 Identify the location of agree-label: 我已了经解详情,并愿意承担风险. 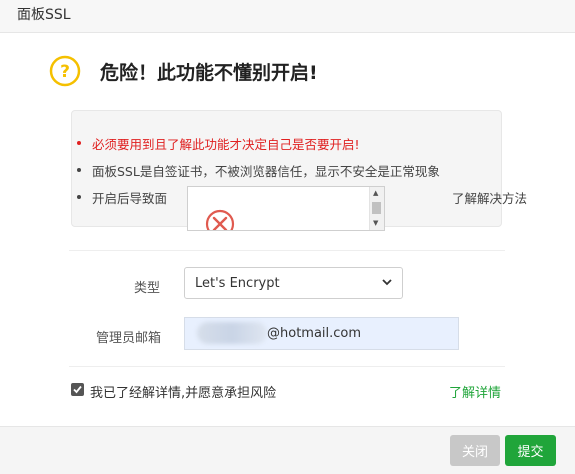
(183, 393).